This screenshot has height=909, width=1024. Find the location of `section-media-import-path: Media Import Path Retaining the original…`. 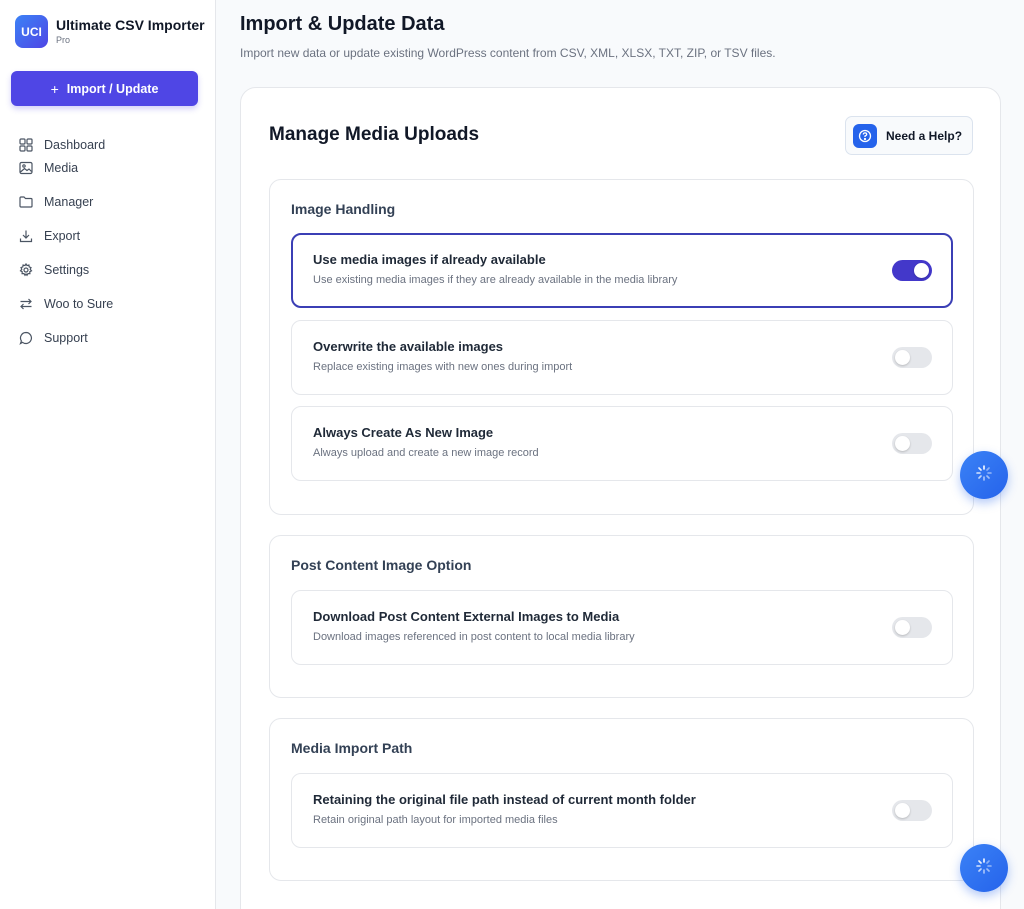

section-media-import-path: Media Import Path Retaining the original… is located at coordinates (621, 799).